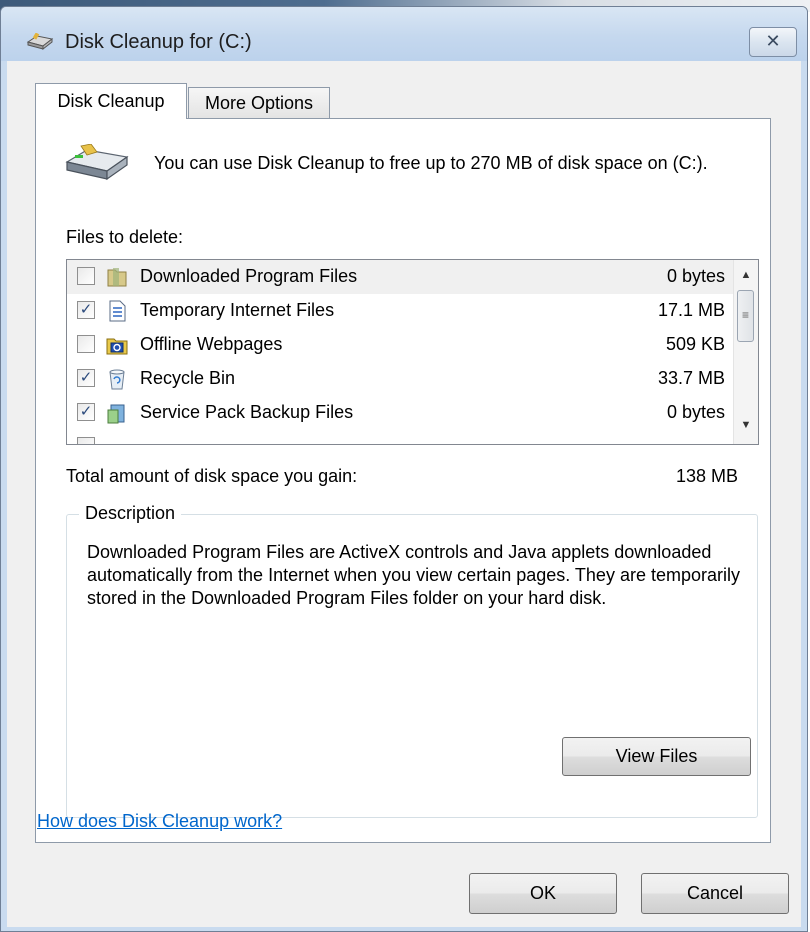  Describe the element at coordinates (745, 316) in the screenshot. I see `scroll-thumb: ≡` at that location.